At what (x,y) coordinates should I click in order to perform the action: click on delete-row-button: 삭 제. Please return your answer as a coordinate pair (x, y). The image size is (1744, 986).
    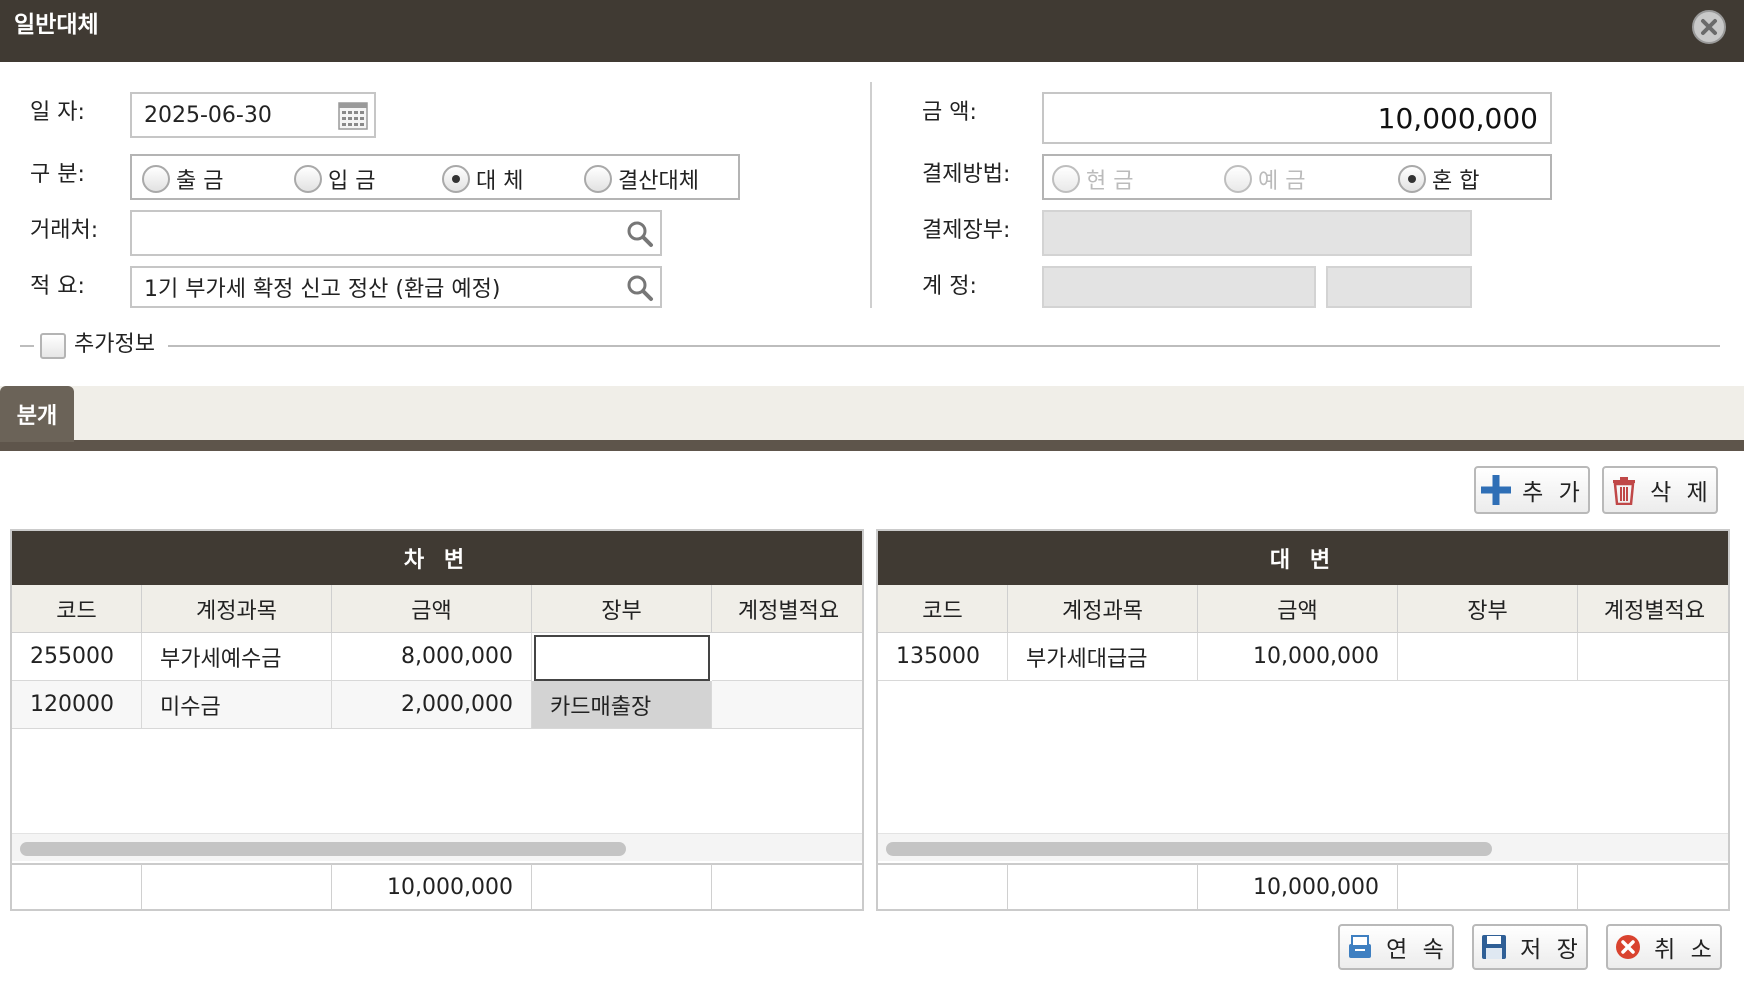
    Looking at the image, I should click on (1660, 490).